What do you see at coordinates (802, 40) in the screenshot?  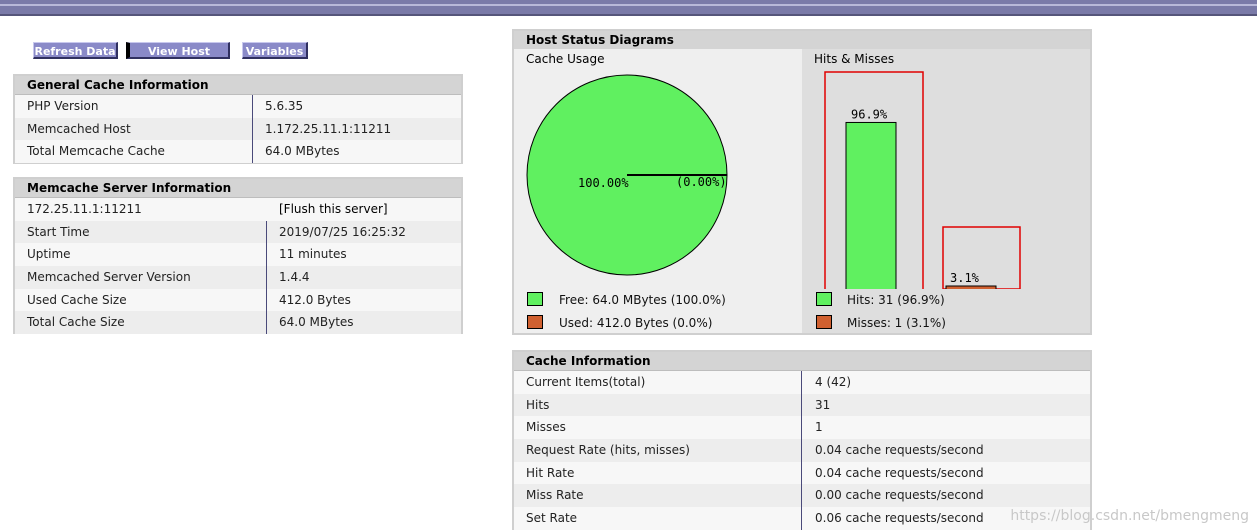 I see `panel-title: Host Status Diagrams` at bounding box center [802, 40].